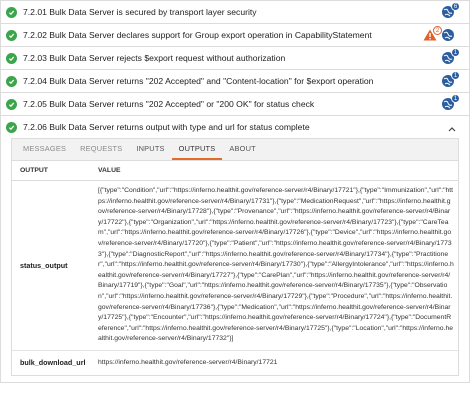 This screenshot has width=474, height=401. I want to click on outputs-table-header: OUTPUT VALUE, so click(235, 171).